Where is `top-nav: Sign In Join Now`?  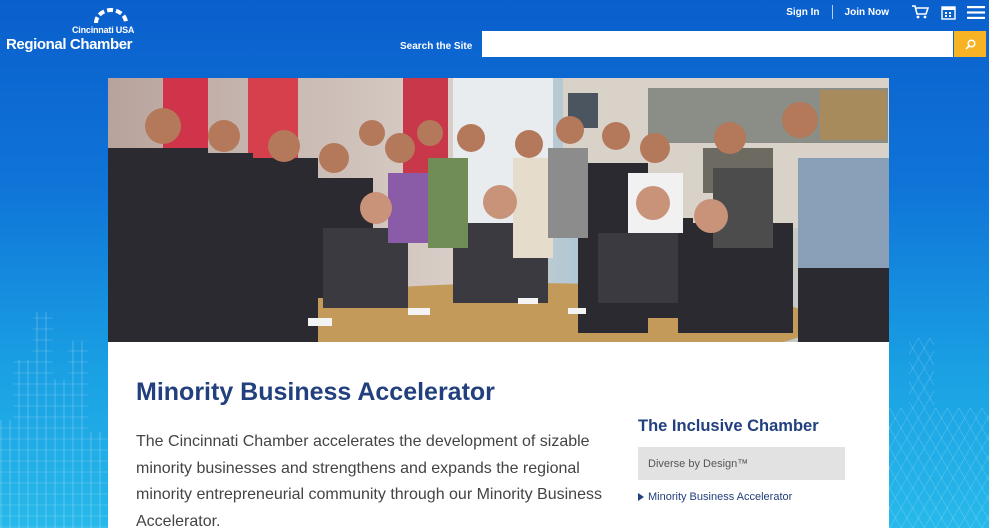 top-nav: Sign In Join Now is located at coordinates (879, 12).